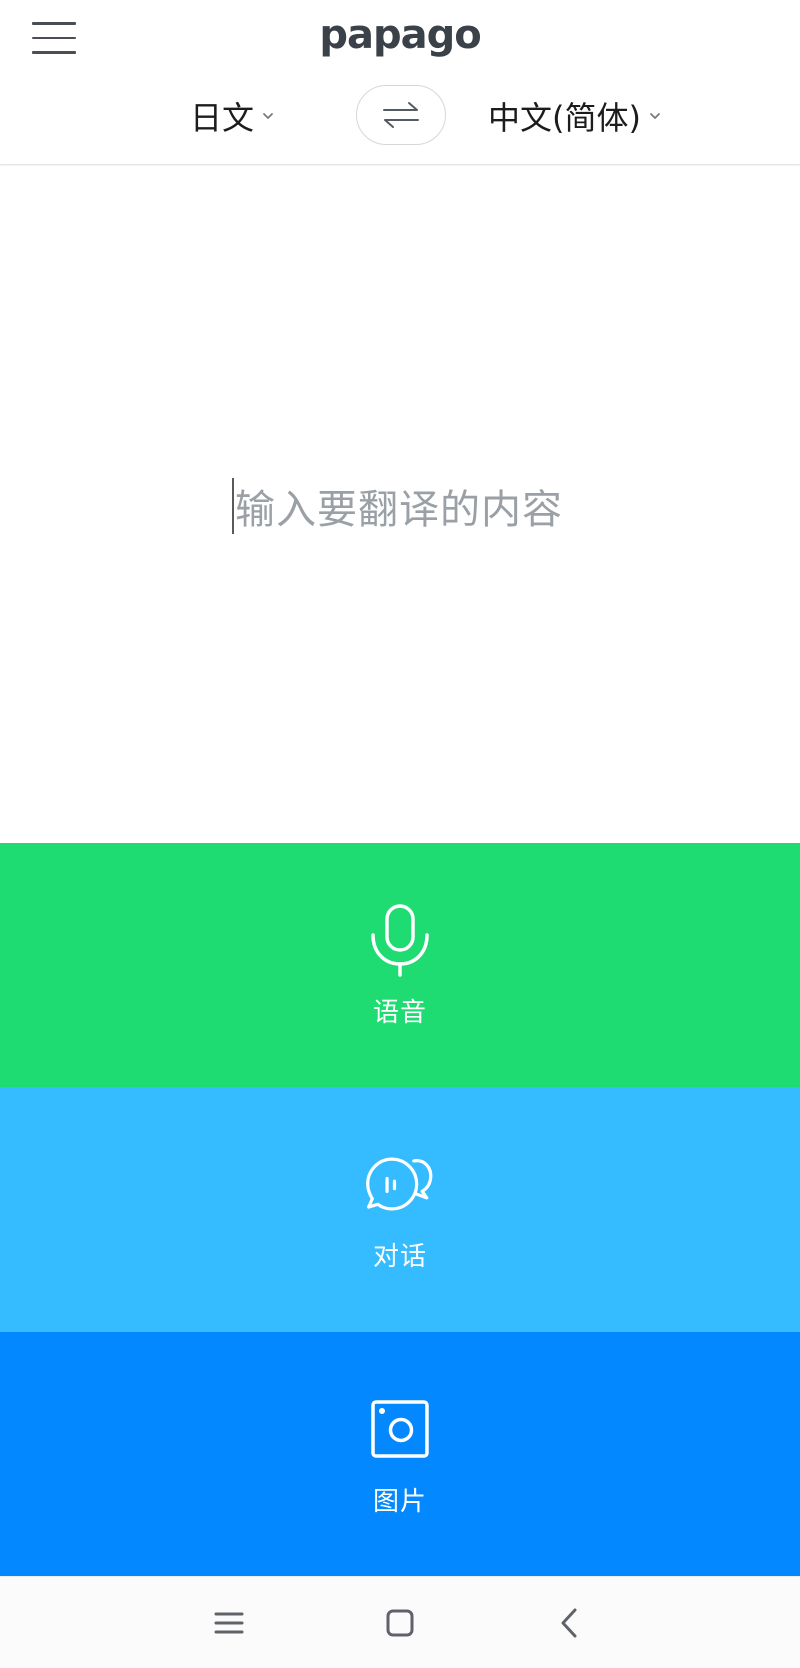 The image size is (800, 1668). Describe the element at coordinates (399, 510) in the screenshot. I see `input-placeholder: 输入要翻译的内容` at that location.